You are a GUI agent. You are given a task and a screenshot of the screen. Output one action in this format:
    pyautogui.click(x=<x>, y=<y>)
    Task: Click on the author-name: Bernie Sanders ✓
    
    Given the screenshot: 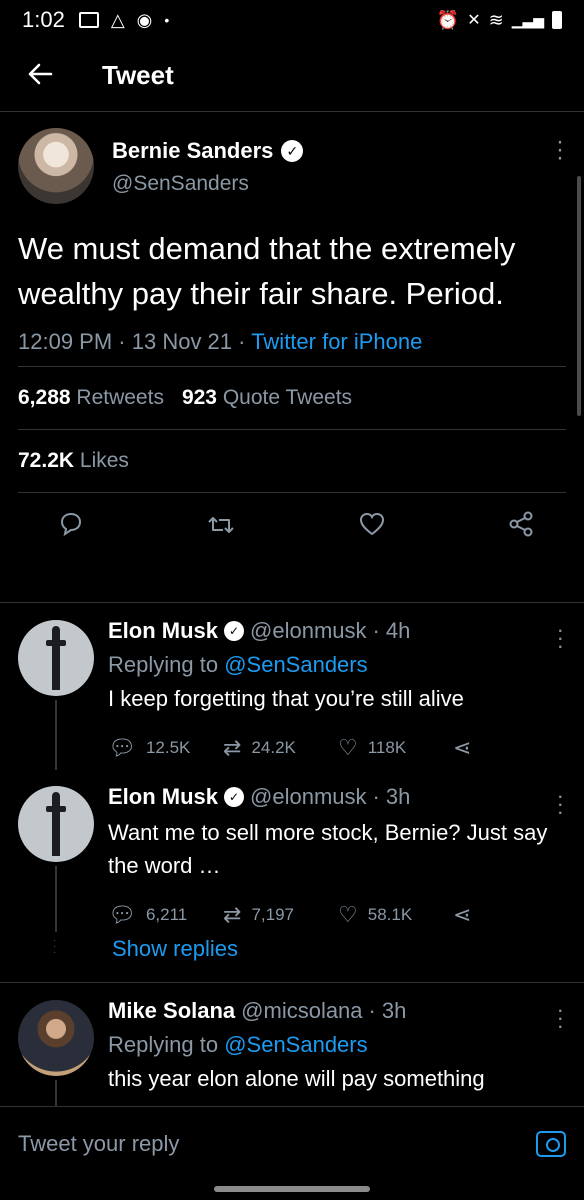 What is the action you would take?
    pyautogui.click(x=208, y=151)
    